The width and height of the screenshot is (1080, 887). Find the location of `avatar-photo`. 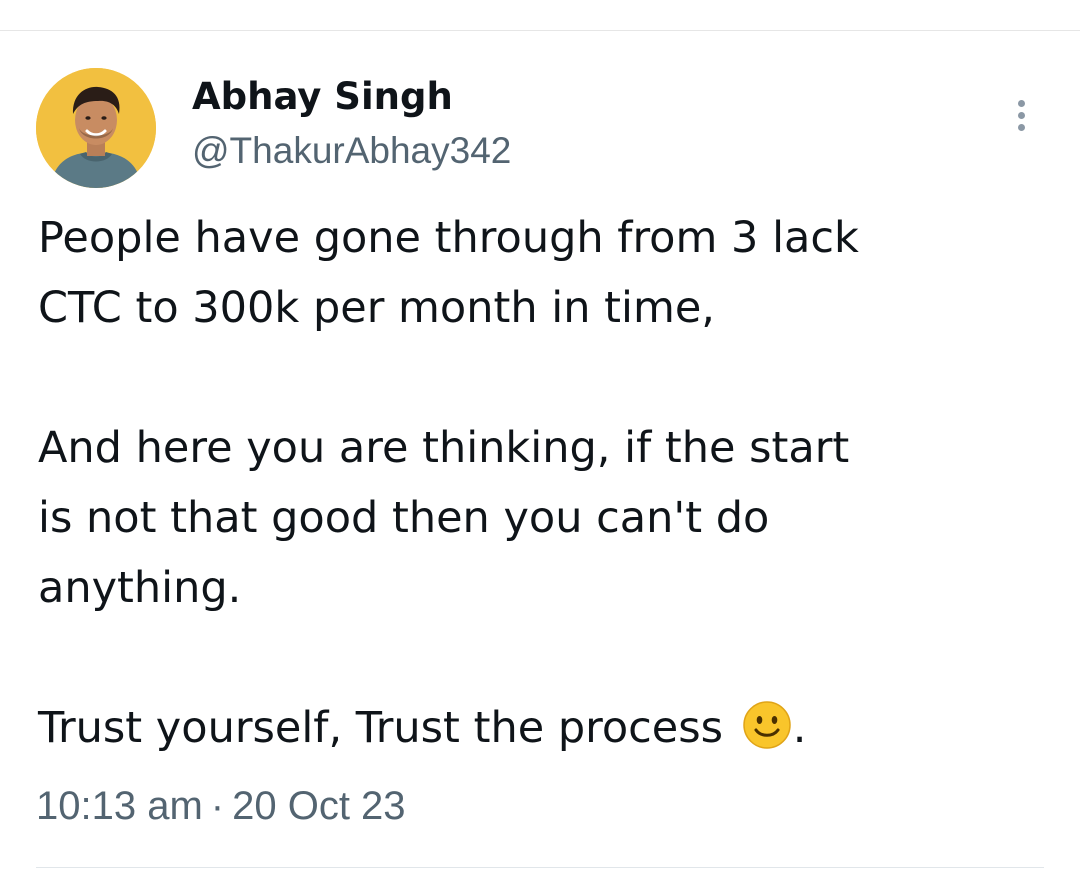

avatar-photo is located at coordinates (96, 128).